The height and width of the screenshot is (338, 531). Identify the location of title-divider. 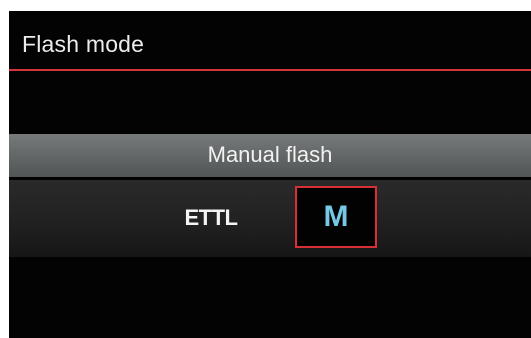
(270, 70).